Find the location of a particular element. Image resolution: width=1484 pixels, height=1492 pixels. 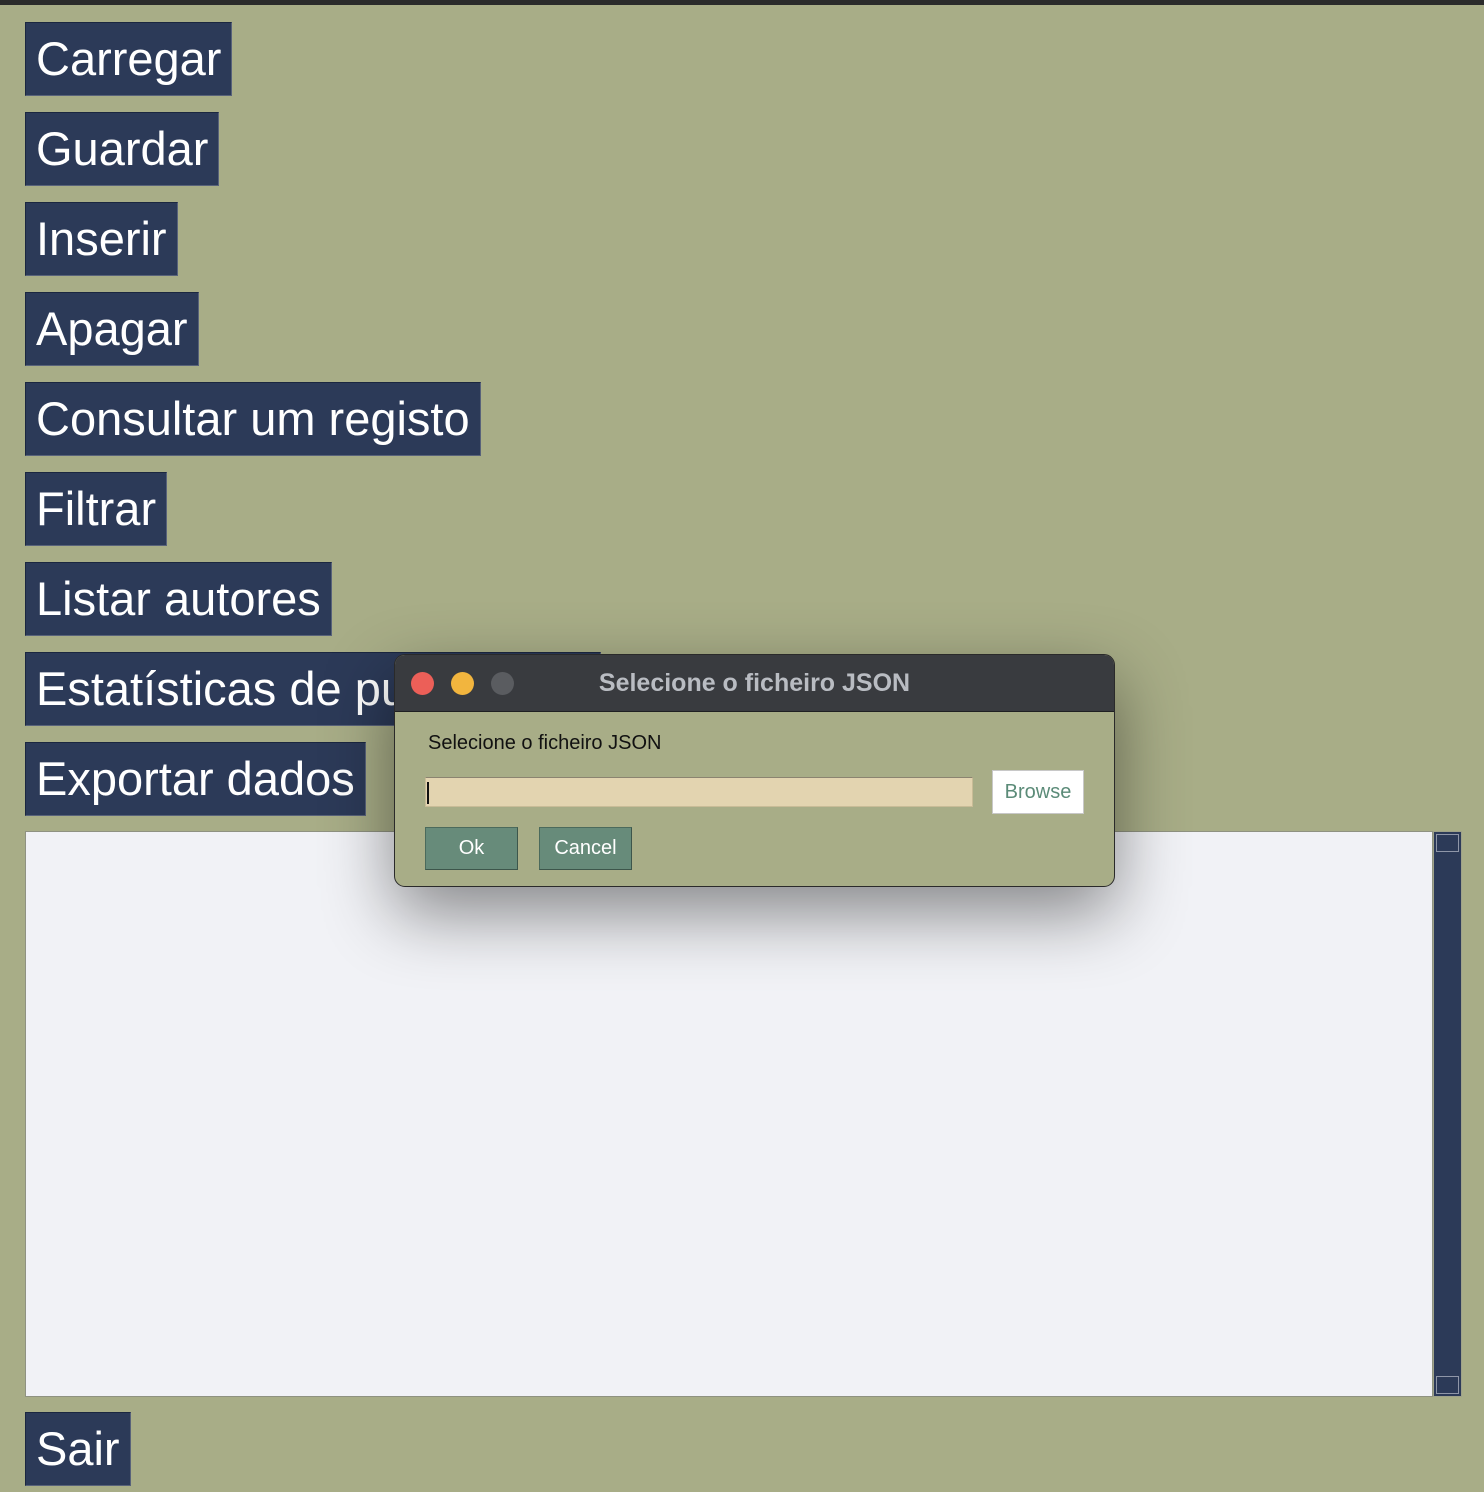

exportar-dados-button: Exportar dados is located at coordinates (195, 779).